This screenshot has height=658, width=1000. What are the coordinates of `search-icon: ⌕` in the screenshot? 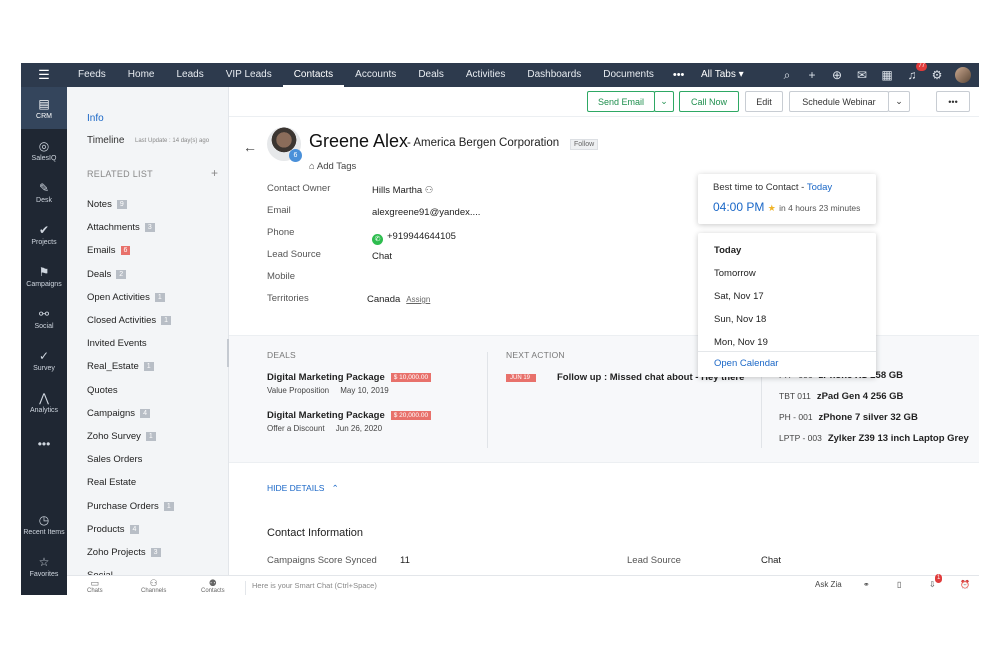 It's located at (787, 75).